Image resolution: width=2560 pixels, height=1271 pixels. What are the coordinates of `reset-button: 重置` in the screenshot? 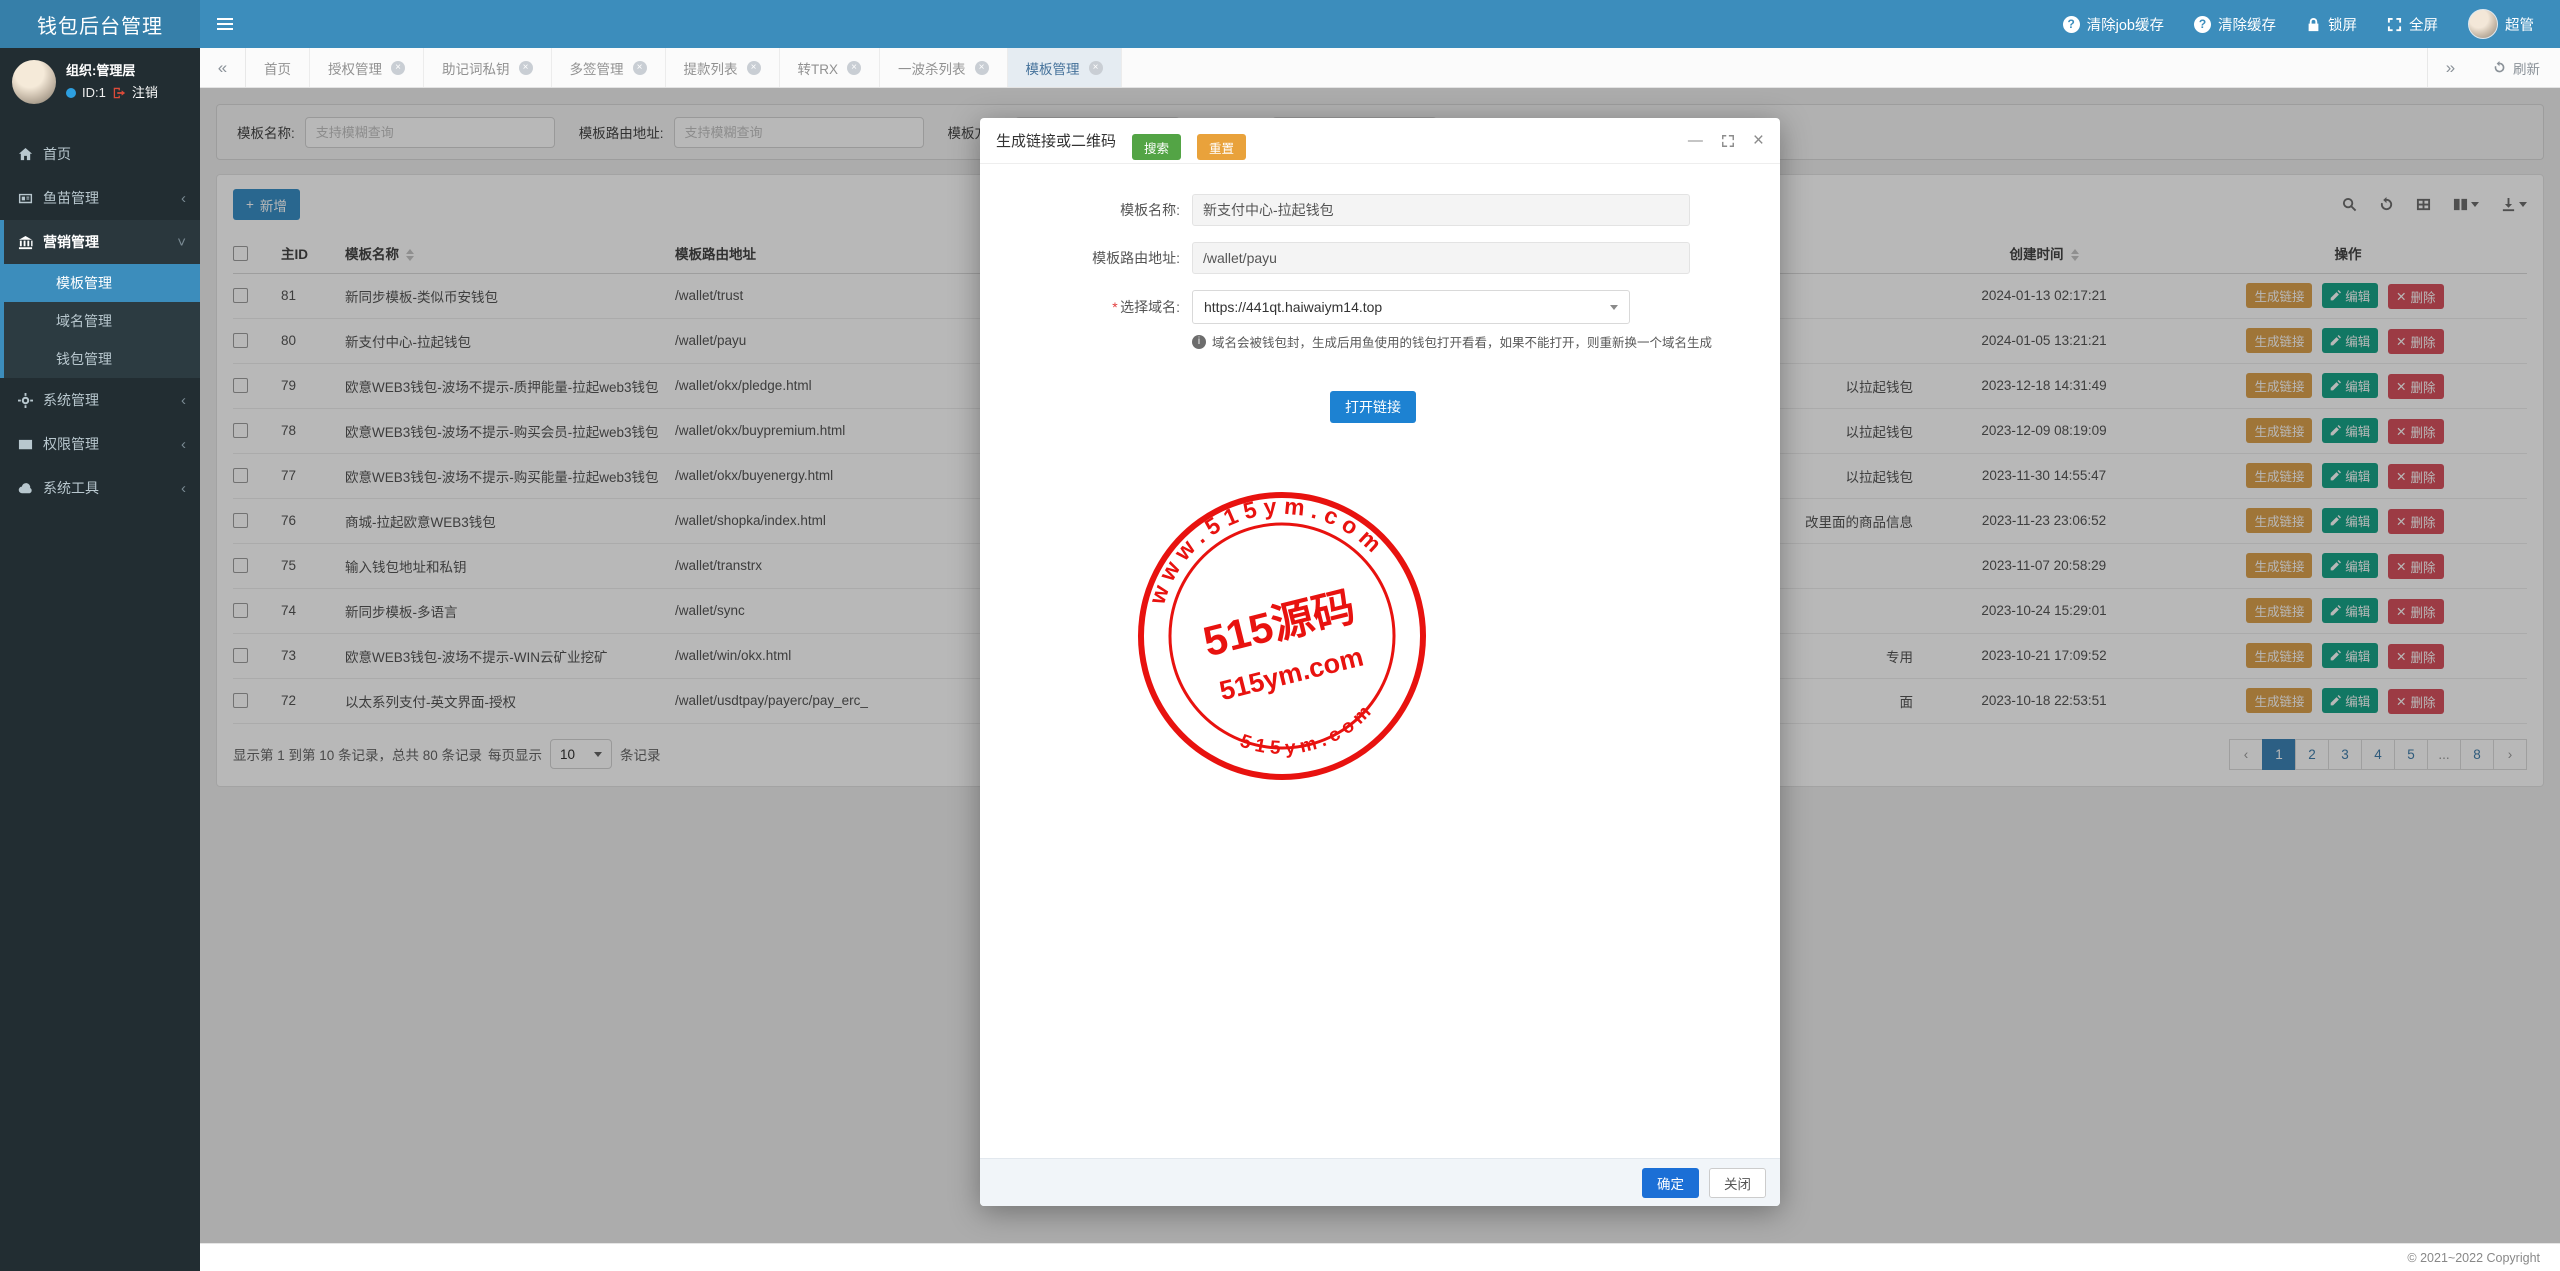 It's located at (1222, 147).